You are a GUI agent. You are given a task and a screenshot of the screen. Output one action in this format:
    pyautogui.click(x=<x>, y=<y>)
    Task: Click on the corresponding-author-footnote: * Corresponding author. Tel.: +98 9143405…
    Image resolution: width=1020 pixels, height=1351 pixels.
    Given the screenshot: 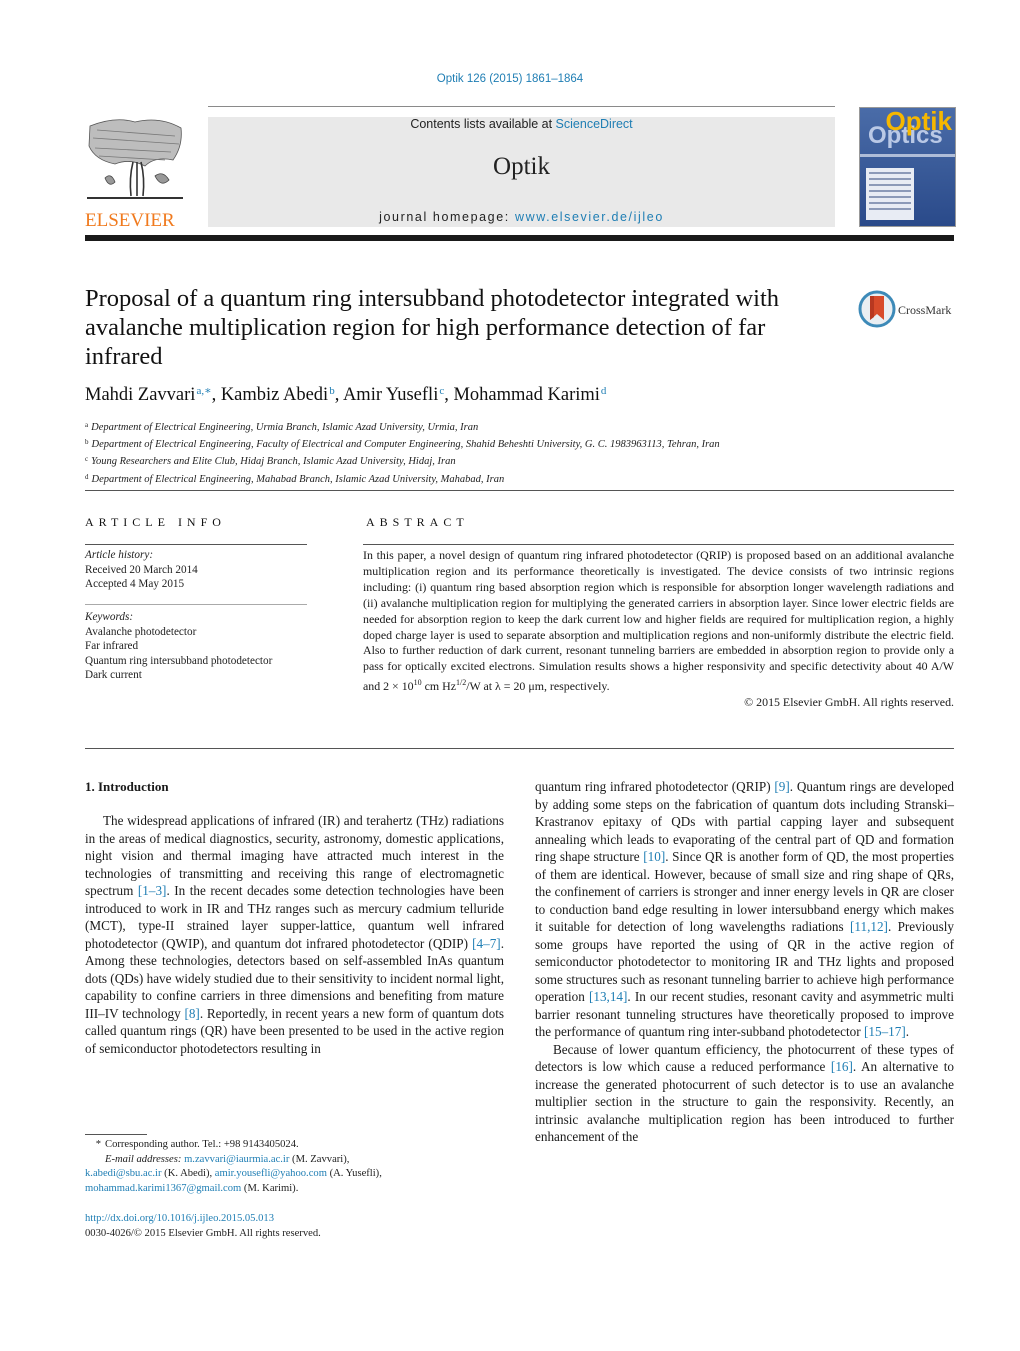 What is the action you would take?
    pyautogui.click(x=295, y=1167)
    